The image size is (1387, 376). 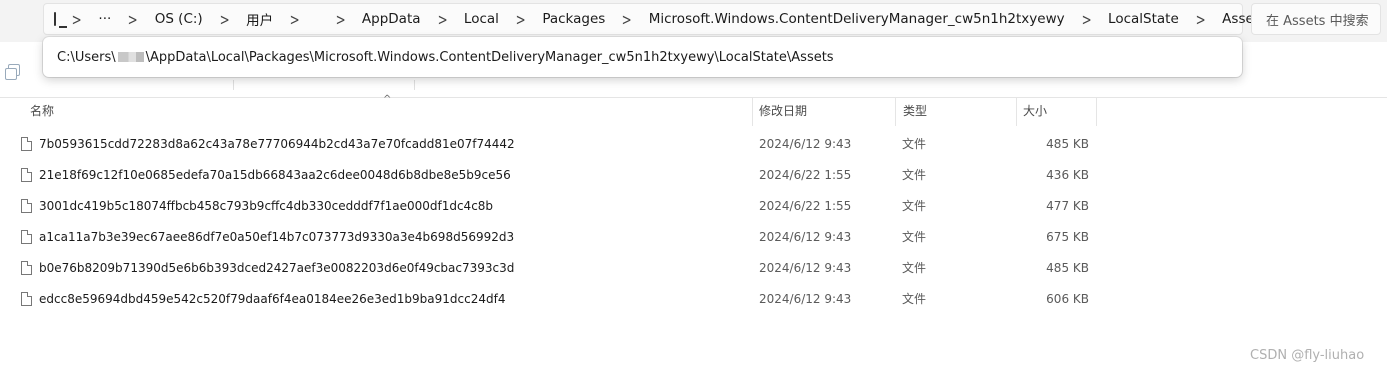 I want to click on column-header: ^ 名称 修改日期 类型 大小, so click(x=693, y=110).